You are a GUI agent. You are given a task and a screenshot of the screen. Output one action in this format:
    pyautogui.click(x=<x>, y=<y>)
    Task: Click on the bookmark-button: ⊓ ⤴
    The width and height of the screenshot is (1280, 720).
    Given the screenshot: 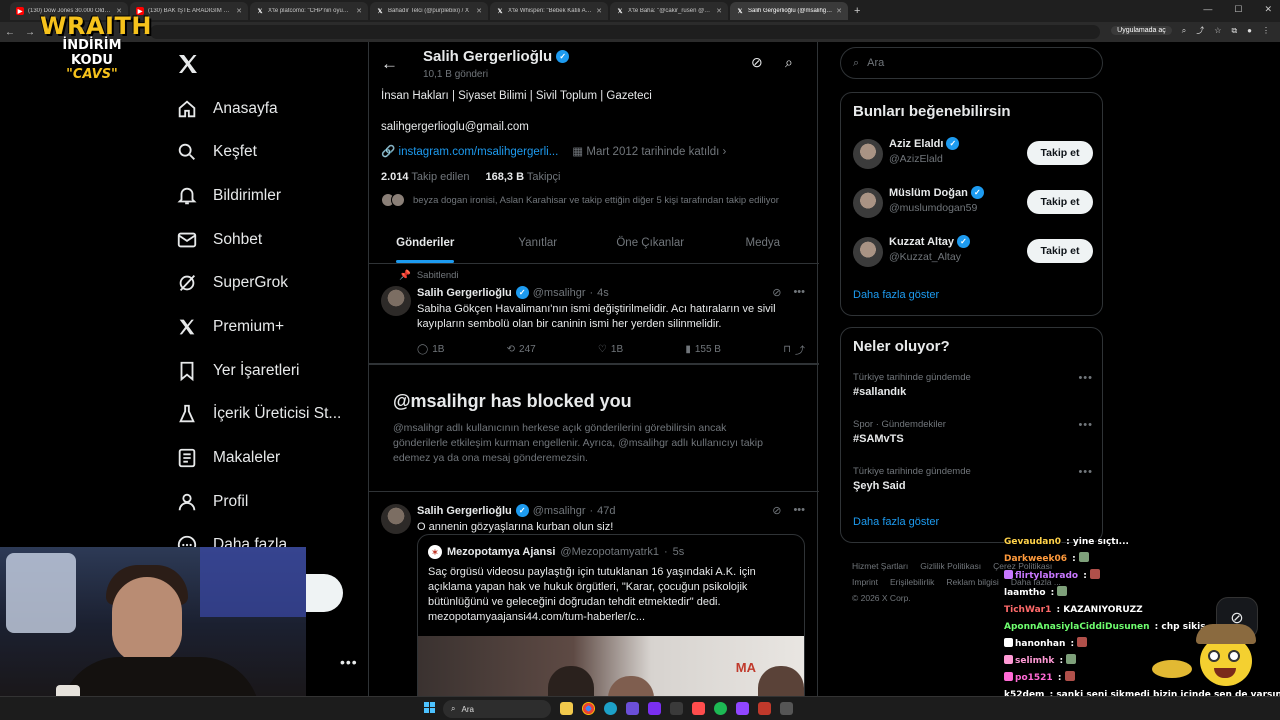 What is the action you would take?
    pyautogui.click(x=794, y=349)
    